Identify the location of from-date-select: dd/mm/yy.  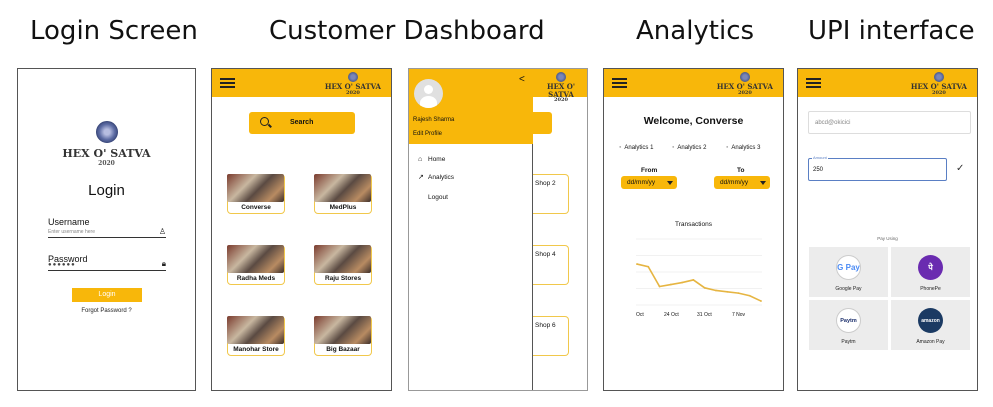
(649, 182).